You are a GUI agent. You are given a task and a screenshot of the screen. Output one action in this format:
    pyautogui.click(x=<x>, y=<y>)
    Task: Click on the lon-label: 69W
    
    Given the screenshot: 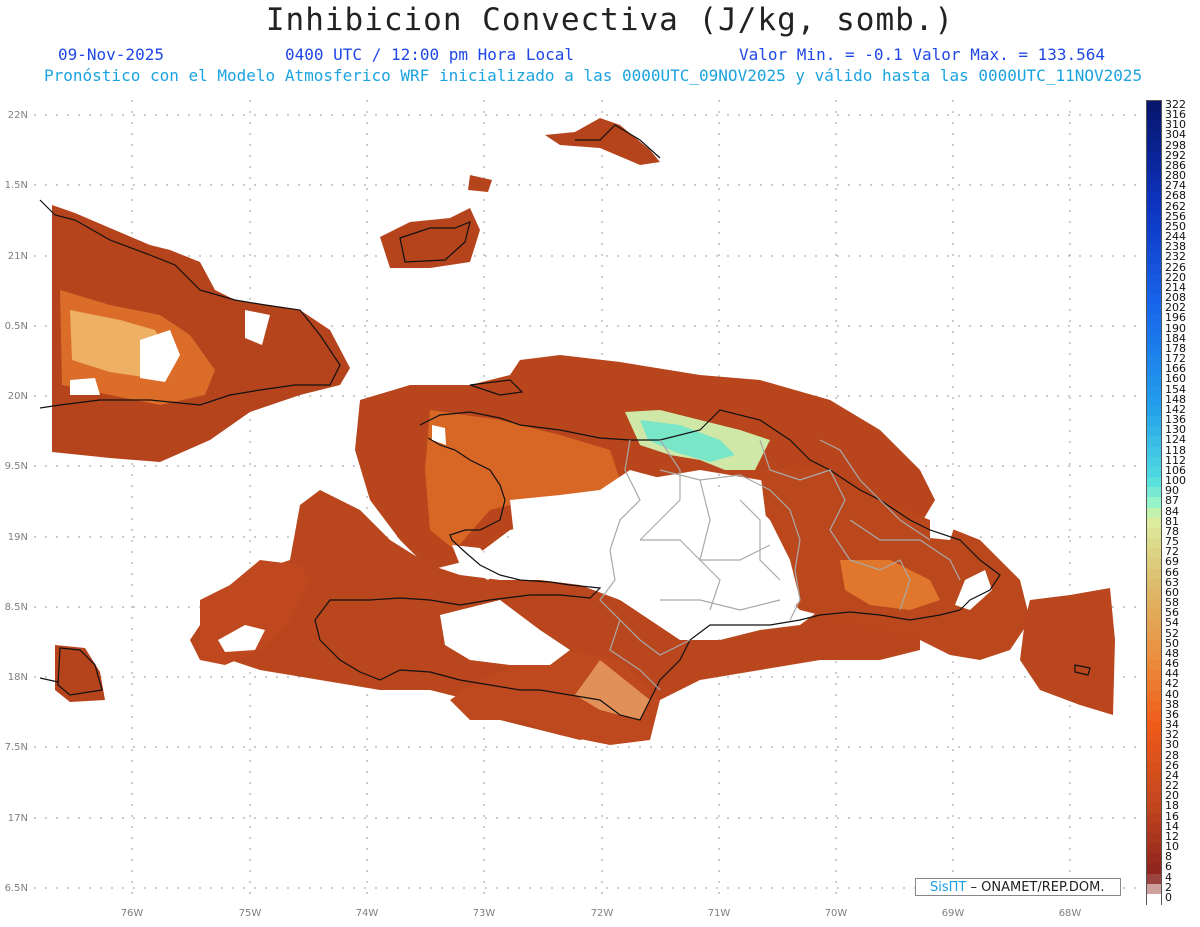 What is the action you would take?
    pyautogui.click(x=953, y=913)
    